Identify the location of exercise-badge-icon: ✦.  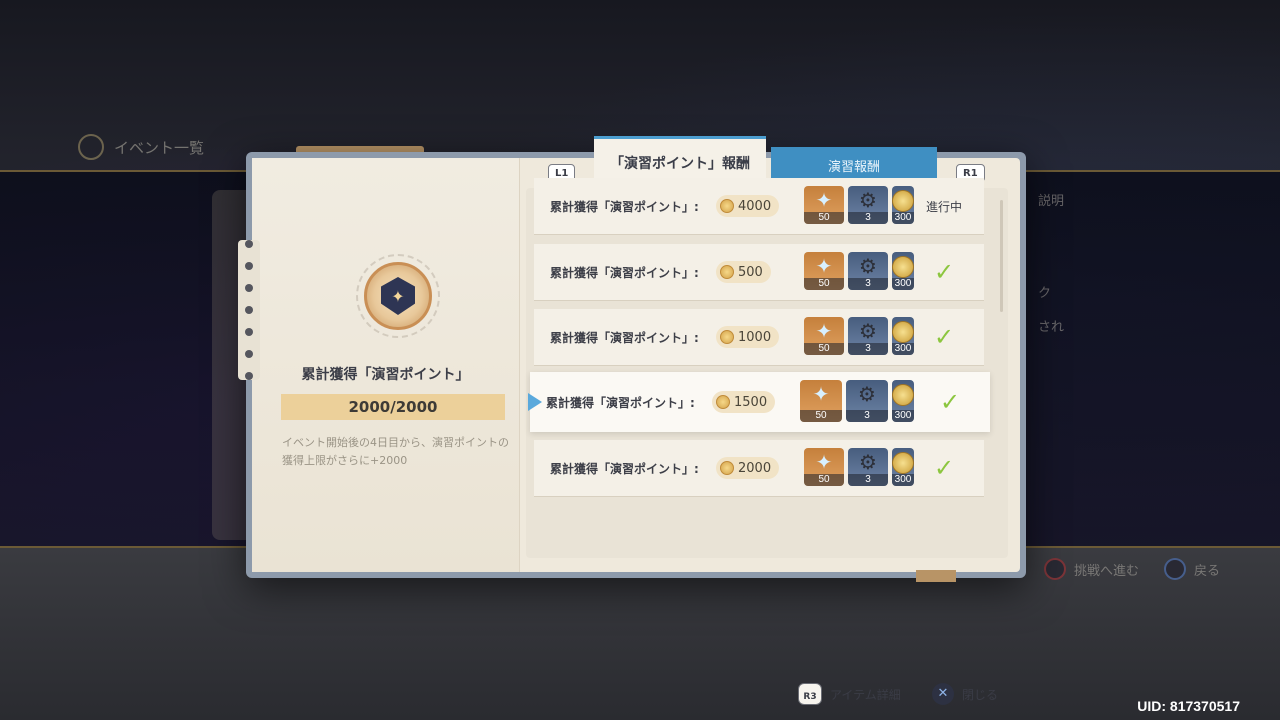
(398, 296).